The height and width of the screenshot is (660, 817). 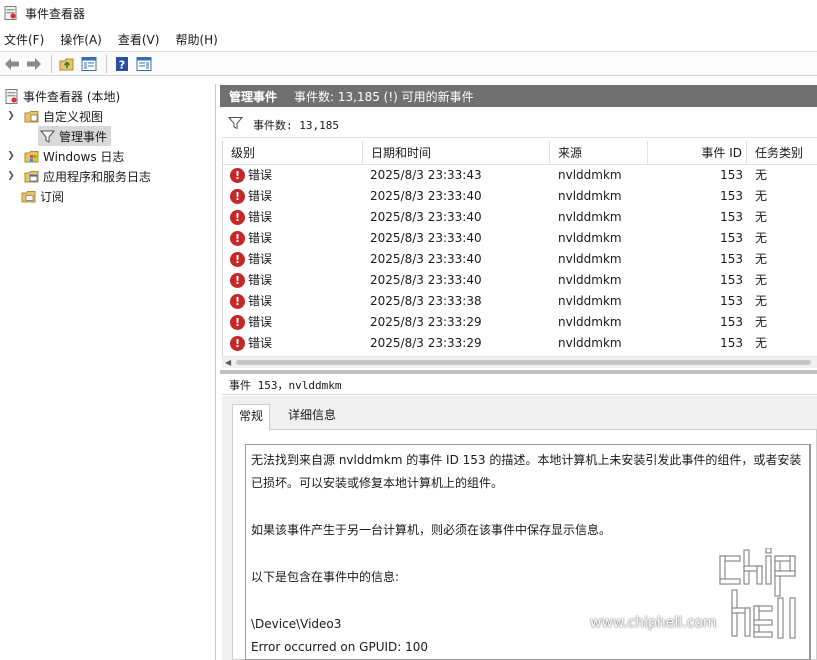 I want to click on tree-item-subscriptions: 订阅, so click(x=42, y=196).